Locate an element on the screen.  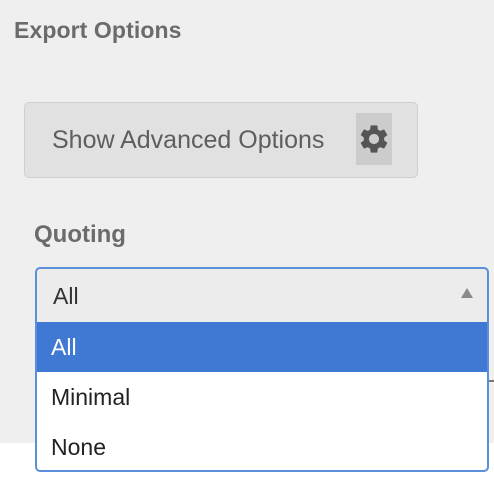
option-minimal: Minimal is located at coordinates (262, 397).